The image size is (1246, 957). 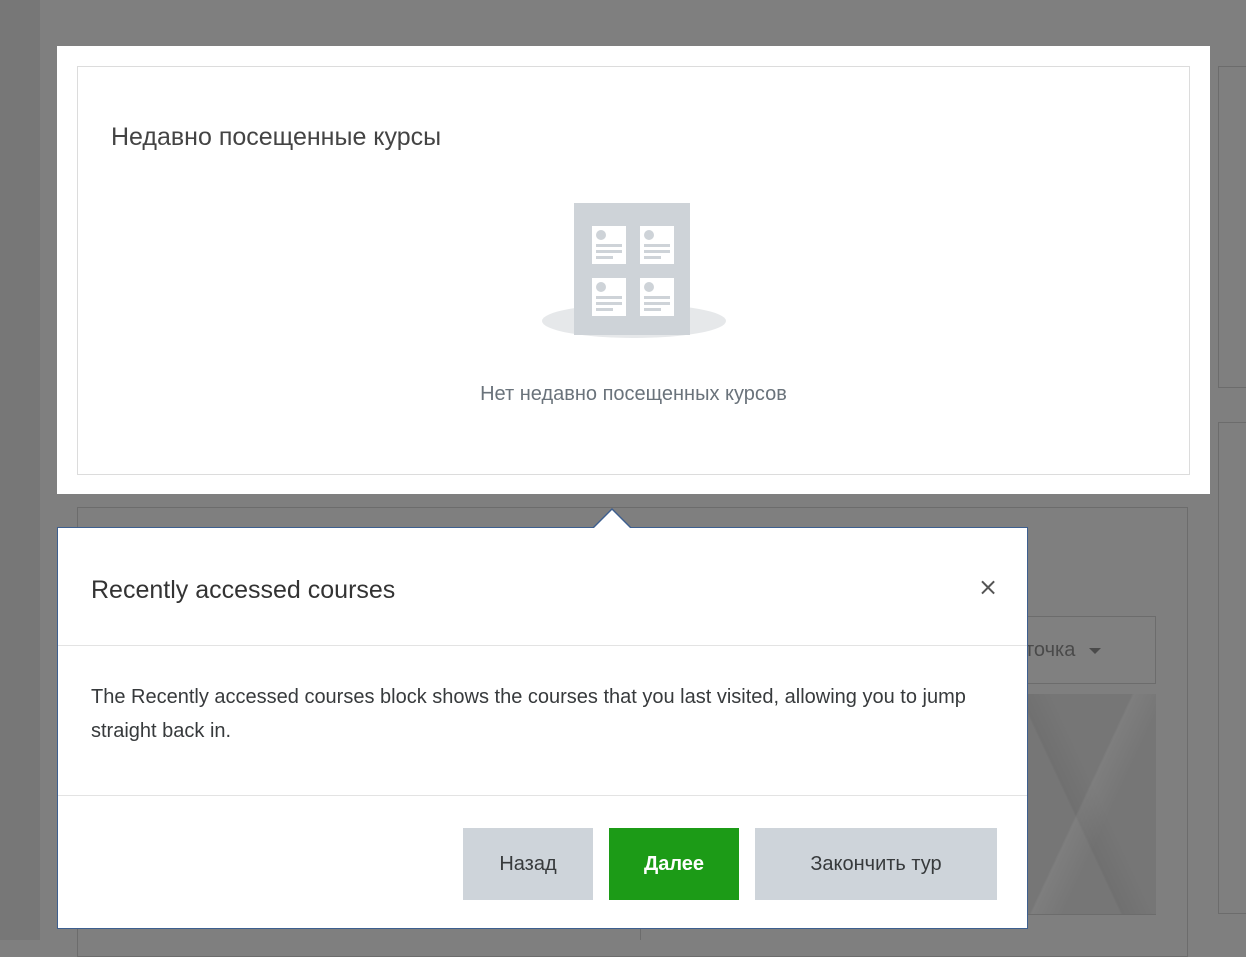 What do you see at coordinates (1232, 668) in the screenshot?
I see `right-block-bottom` at bounding box center [1232, 668].